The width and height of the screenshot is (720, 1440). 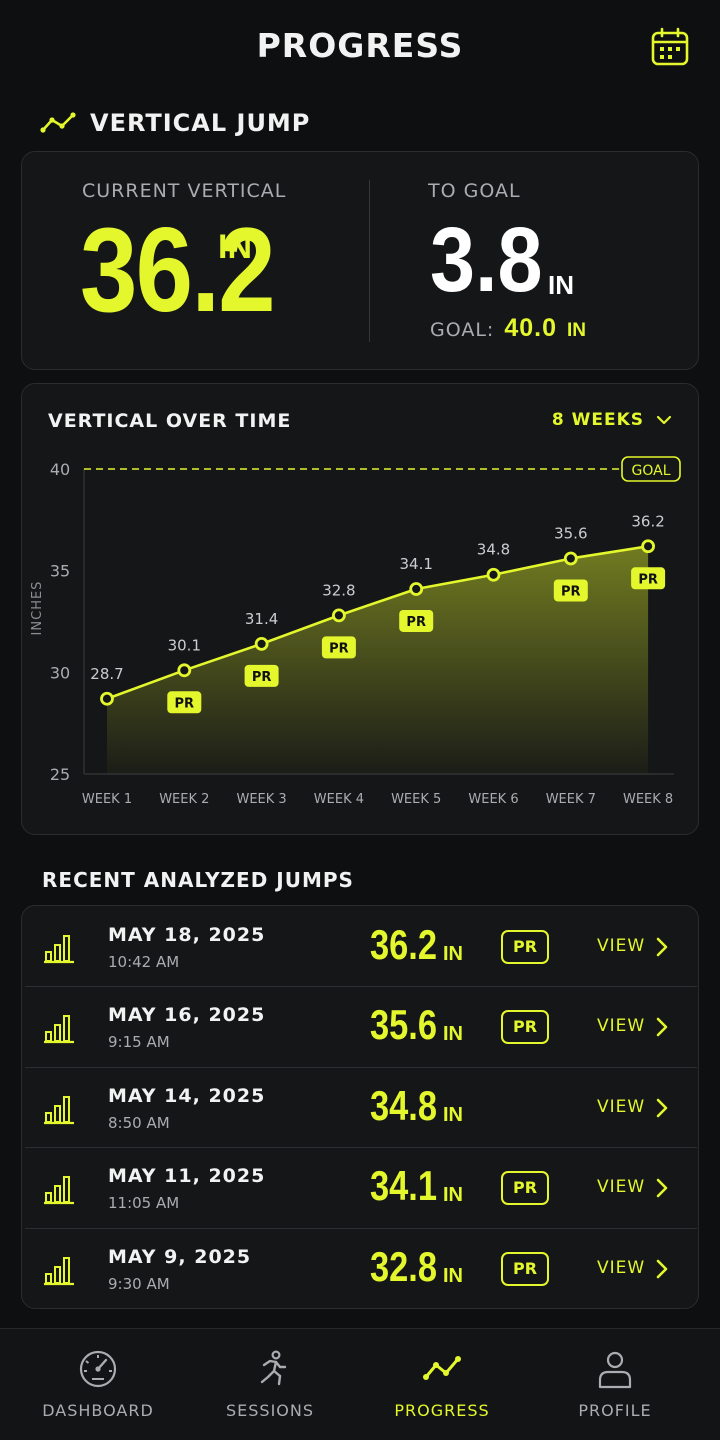 What do you see at coordinates (107, 799) in the screenshot?
I see `x-tick-label: WEEK 1` at bounding box center [107, 799].